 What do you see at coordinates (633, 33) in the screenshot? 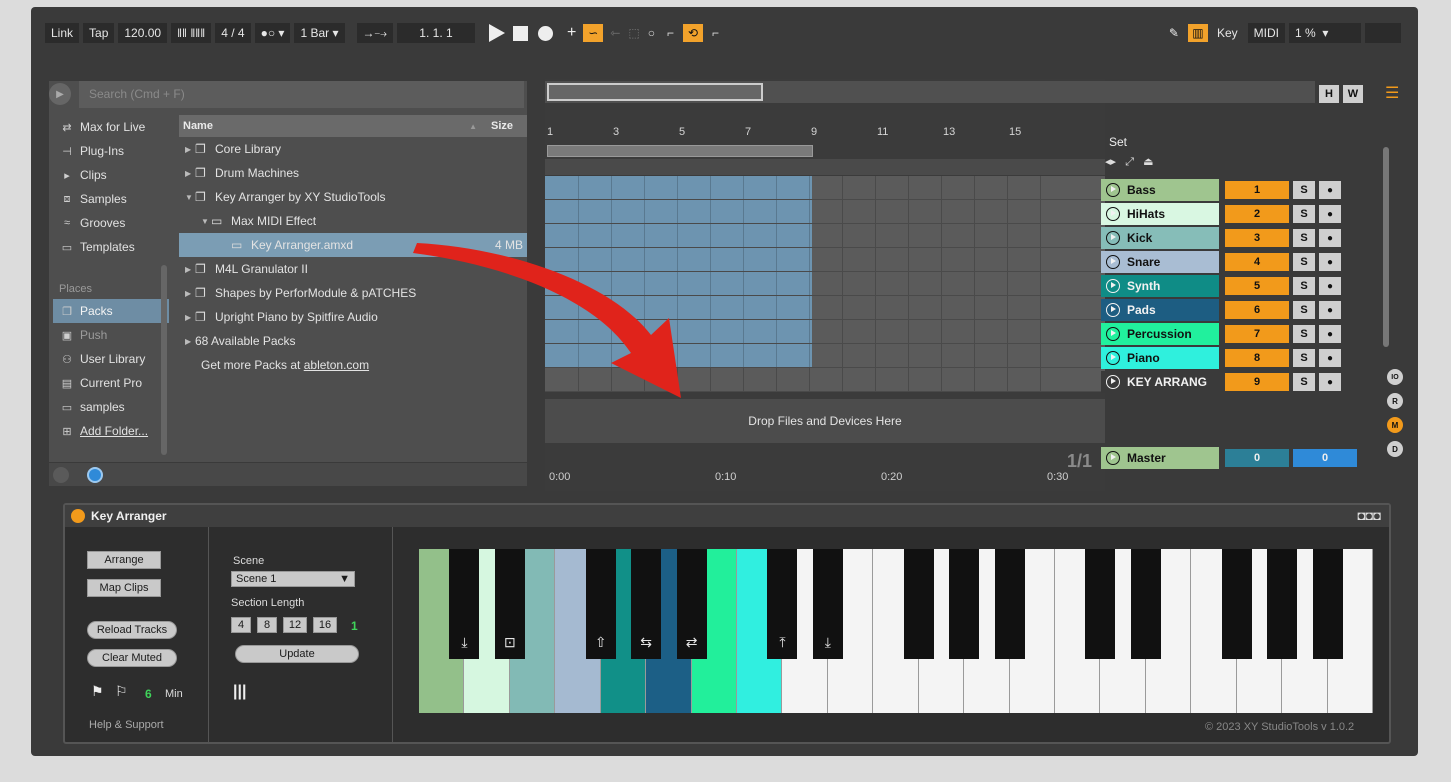
I see `capture-icon: ⬚` at bounding box center [633, 33].